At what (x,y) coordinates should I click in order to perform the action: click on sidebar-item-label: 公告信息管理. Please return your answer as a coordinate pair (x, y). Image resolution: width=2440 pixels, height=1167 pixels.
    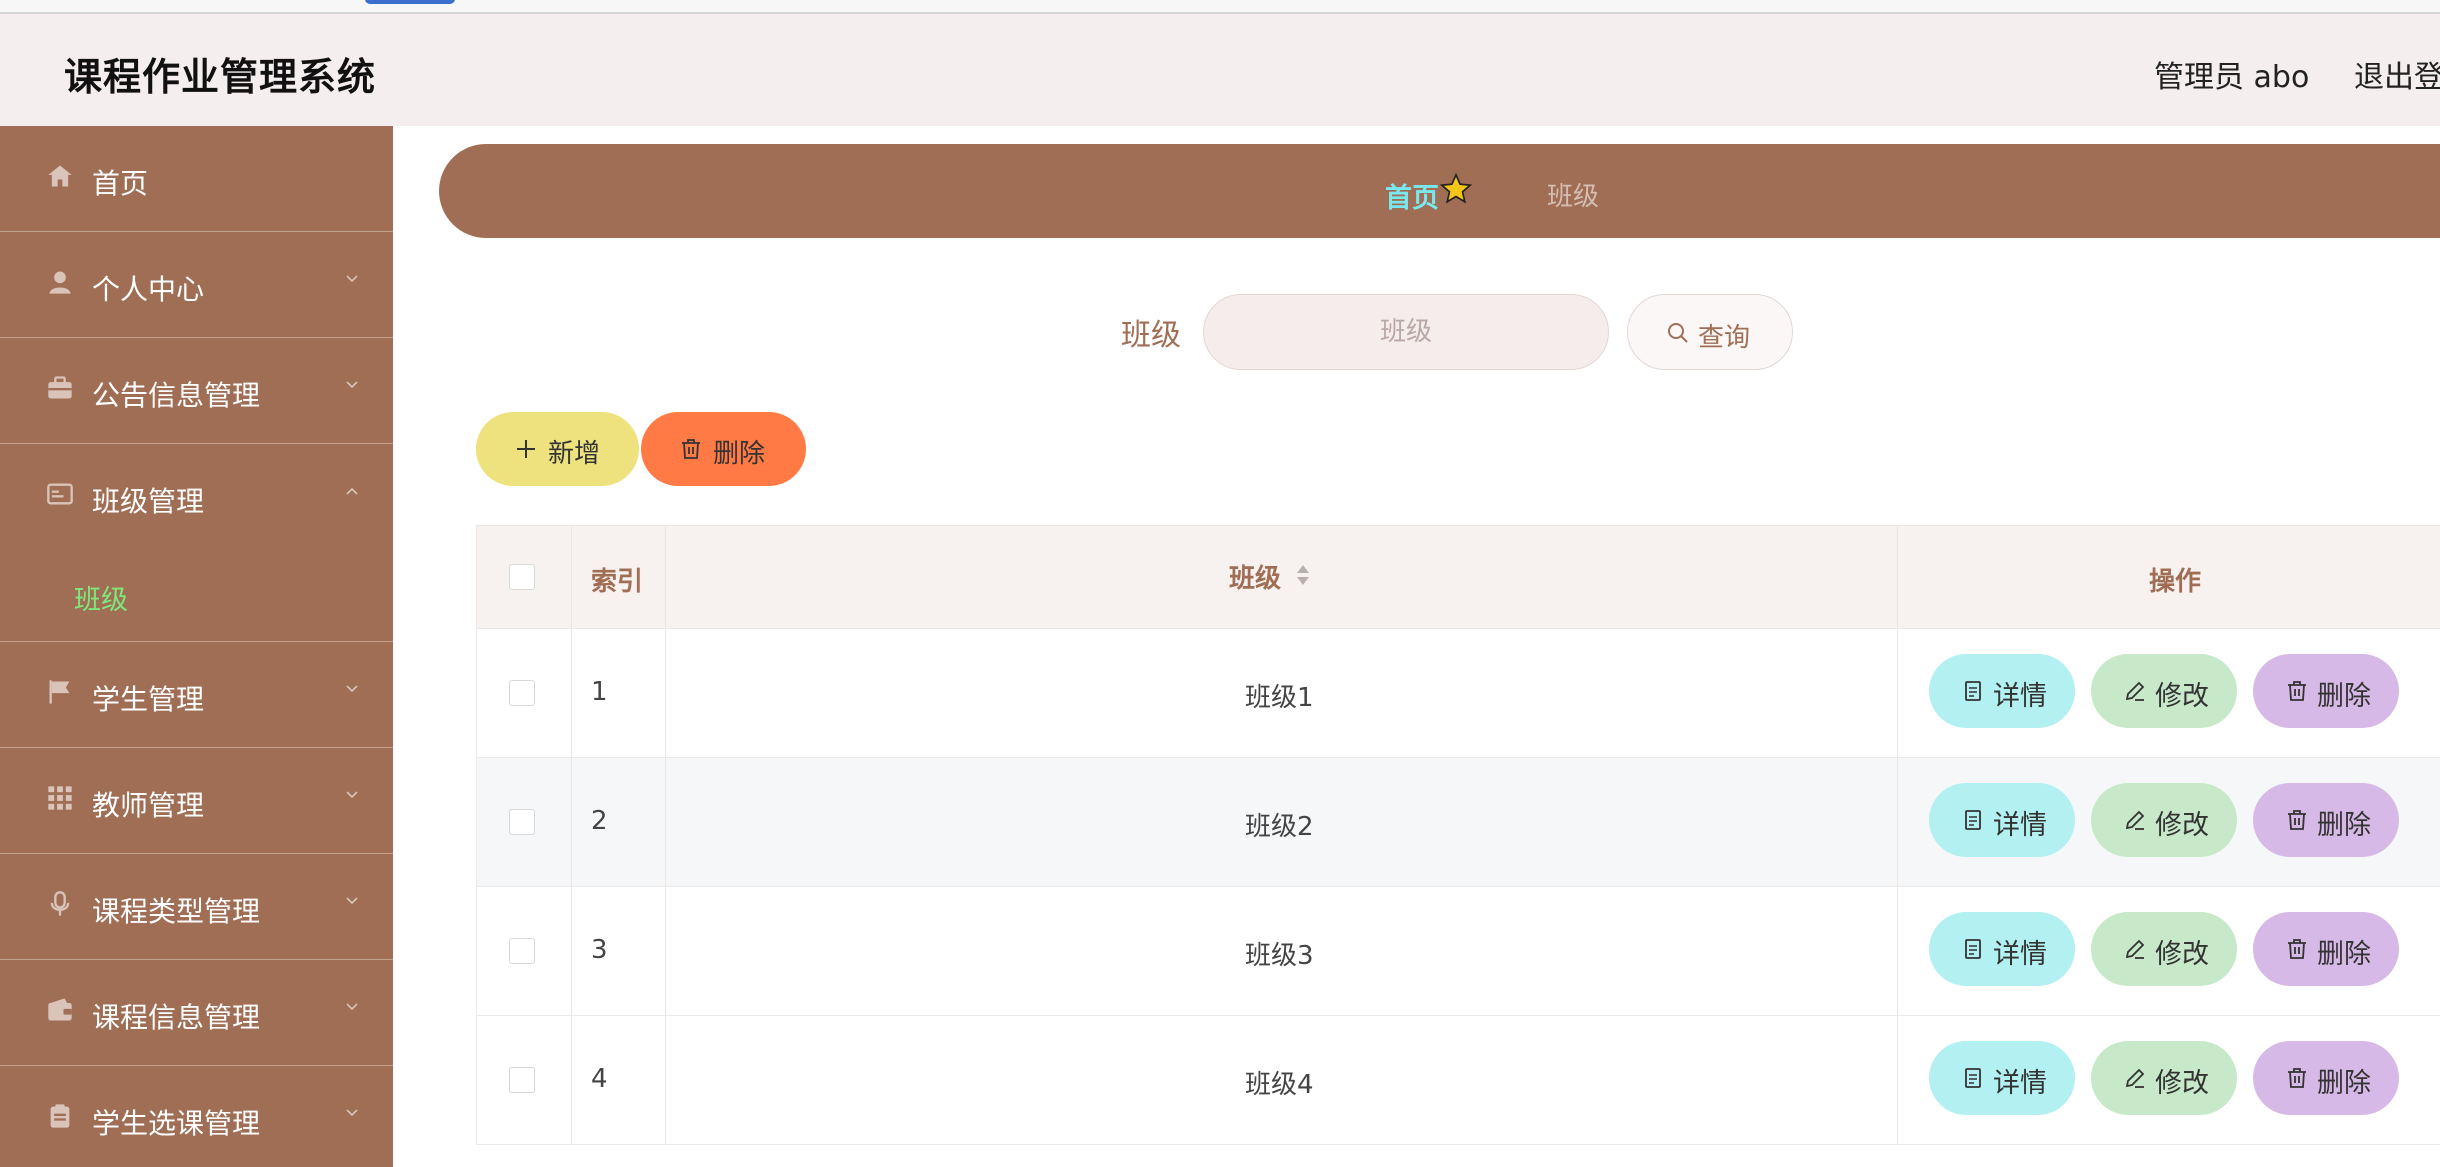
    Looking at the image, I should click on (176, 395).